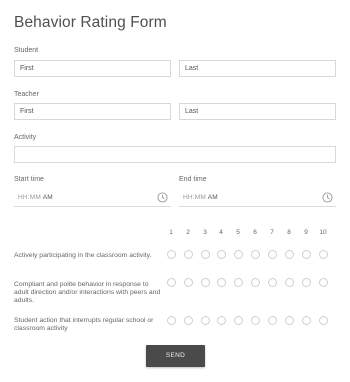  What do you see at coordinates (29, 179) in the screenshot?
I see `start-time-label: Start time` at bounding box center [29, 179].